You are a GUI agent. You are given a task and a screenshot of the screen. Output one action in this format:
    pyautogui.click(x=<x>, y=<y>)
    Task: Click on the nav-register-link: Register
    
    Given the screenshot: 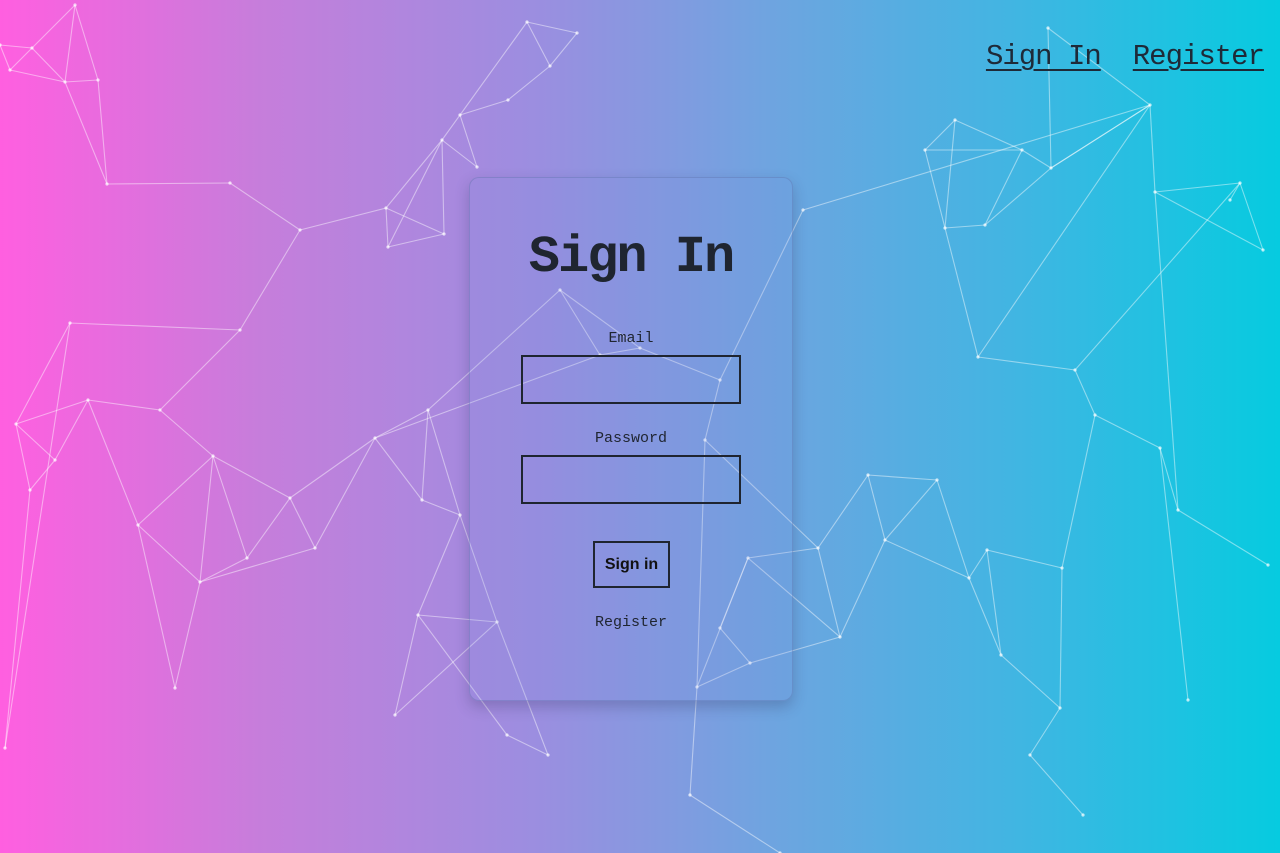 What is the action you would take?
    pyautogui.click(x=1199, y=56)
    